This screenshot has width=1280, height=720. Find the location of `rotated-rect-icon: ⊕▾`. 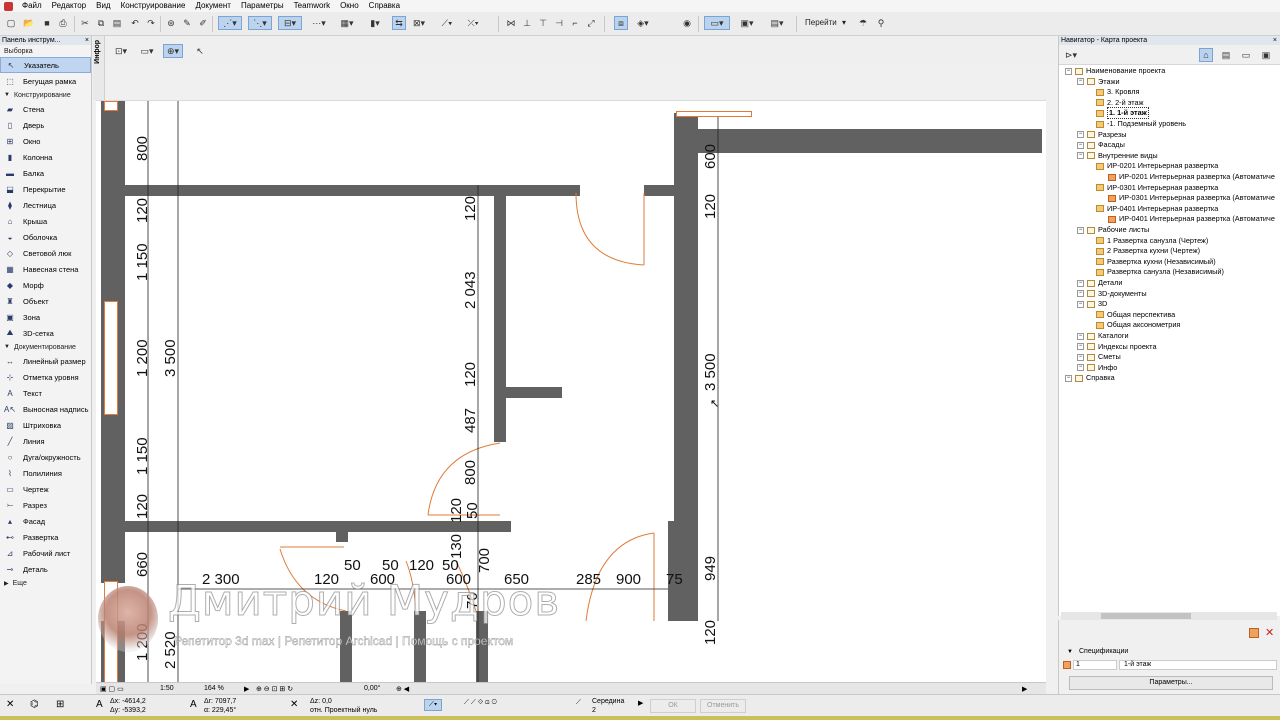

rotated-rect-icon: ⊕▾ is located at coordinates (173, 51).